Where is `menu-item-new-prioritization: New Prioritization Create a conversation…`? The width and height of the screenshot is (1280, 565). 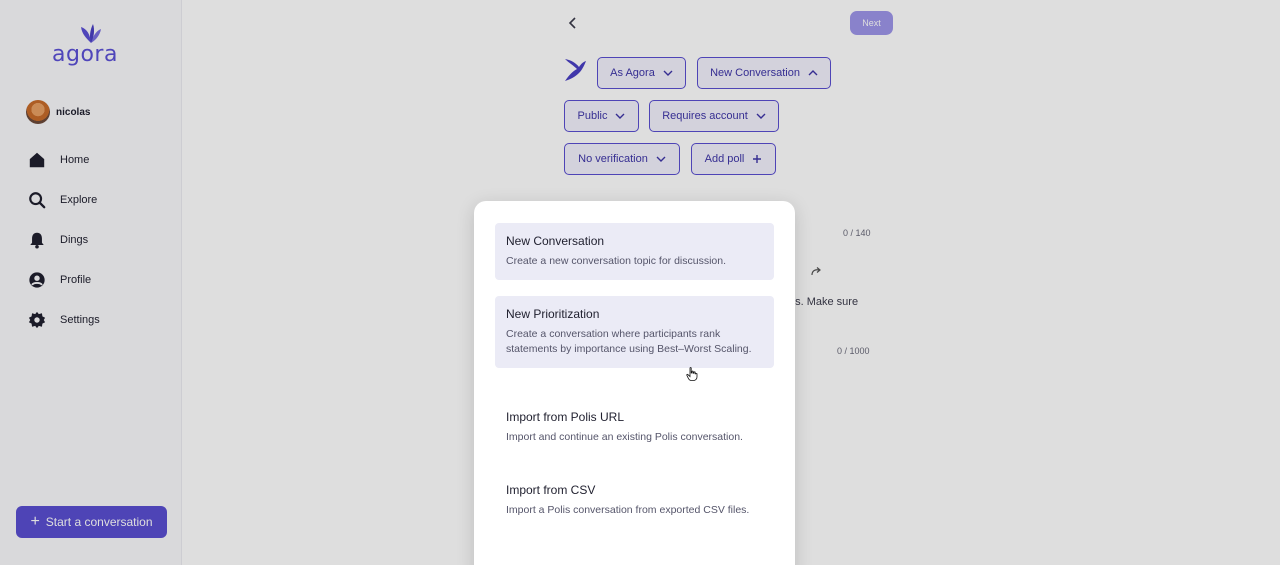
menu-item-new-prioritization: New Prioritization Create a conversation… is located at coordinates (634, 332).